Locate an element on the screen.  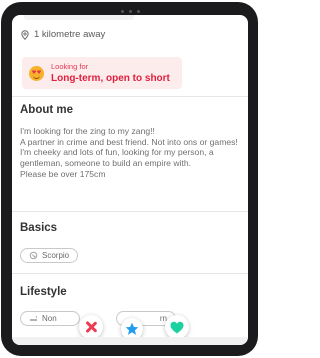
distance-row: 1 kilometre away is located at coordinates (62, 34).